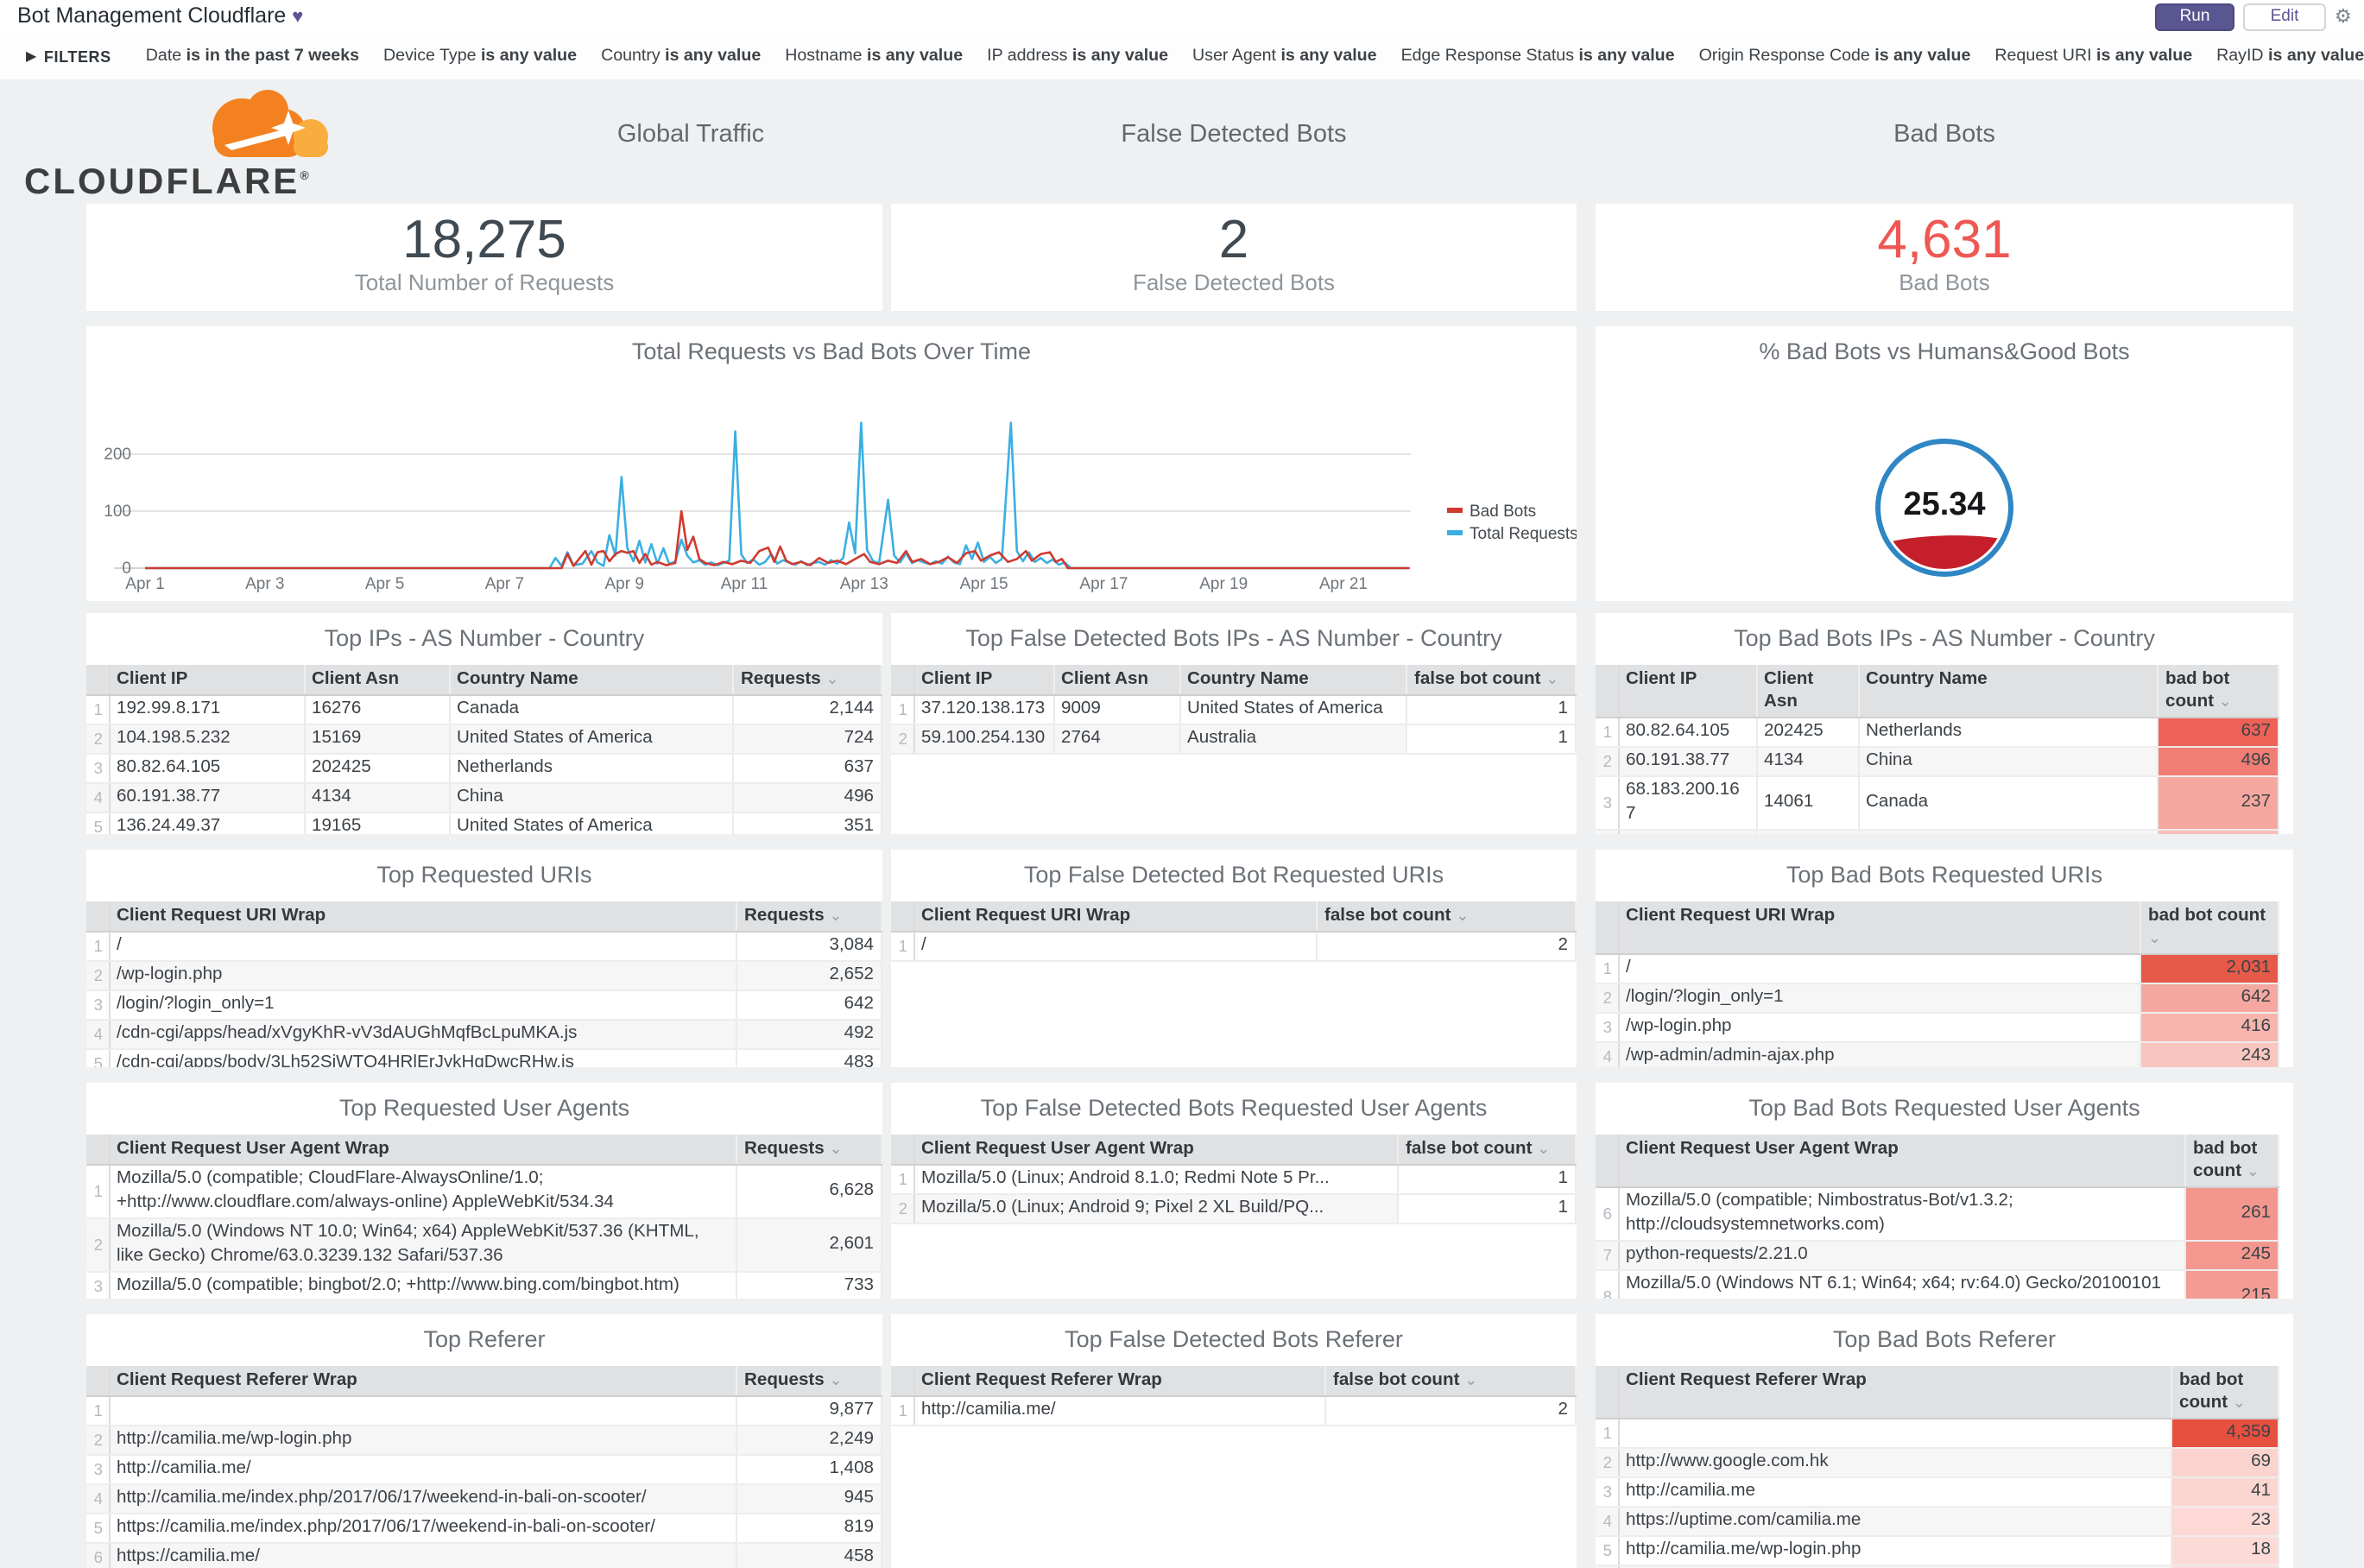 The height and width of the screenshot is (1568, 2364). What do you see at coordinates (2194, 17) in the screenshot?
I see `run-button: Run` at bounding box center [2194, 17].